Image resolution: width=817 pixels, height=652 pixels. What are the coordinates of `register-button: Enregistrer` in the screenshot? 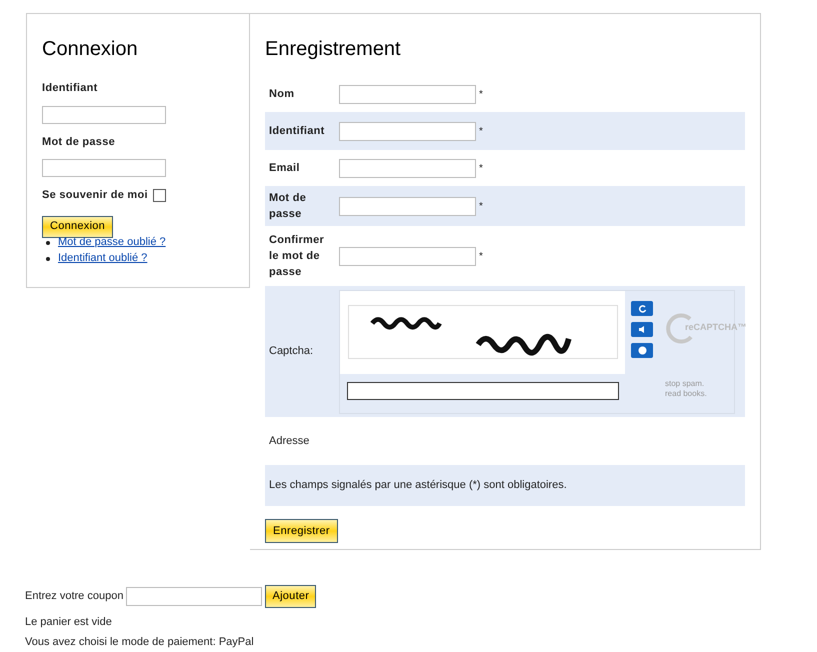 It's located at (301, 531).